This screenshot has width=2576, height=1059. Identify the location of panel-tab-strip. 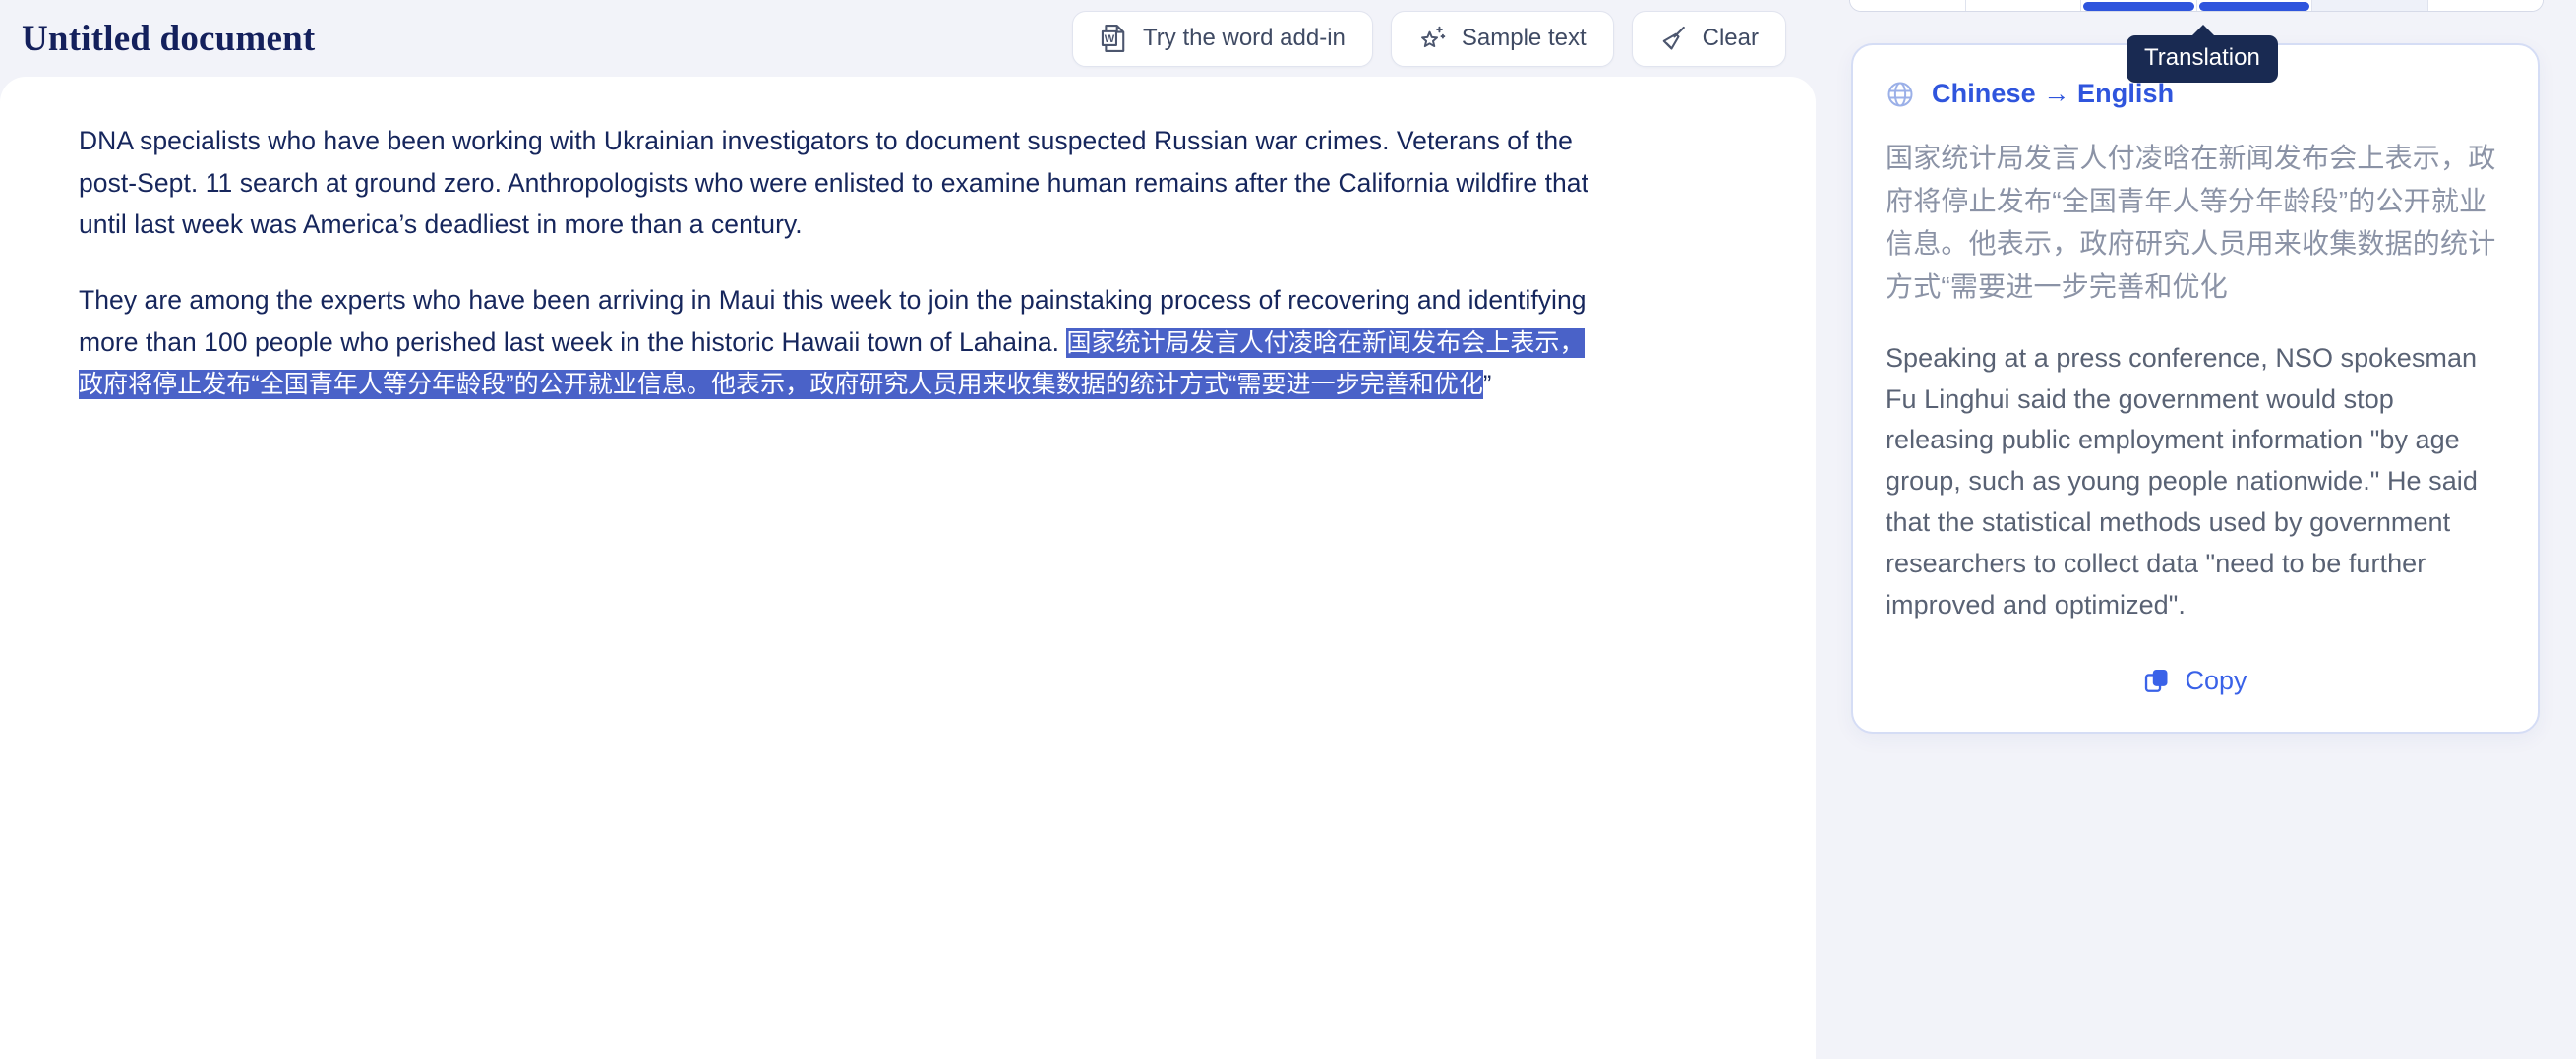
(2197, 6).